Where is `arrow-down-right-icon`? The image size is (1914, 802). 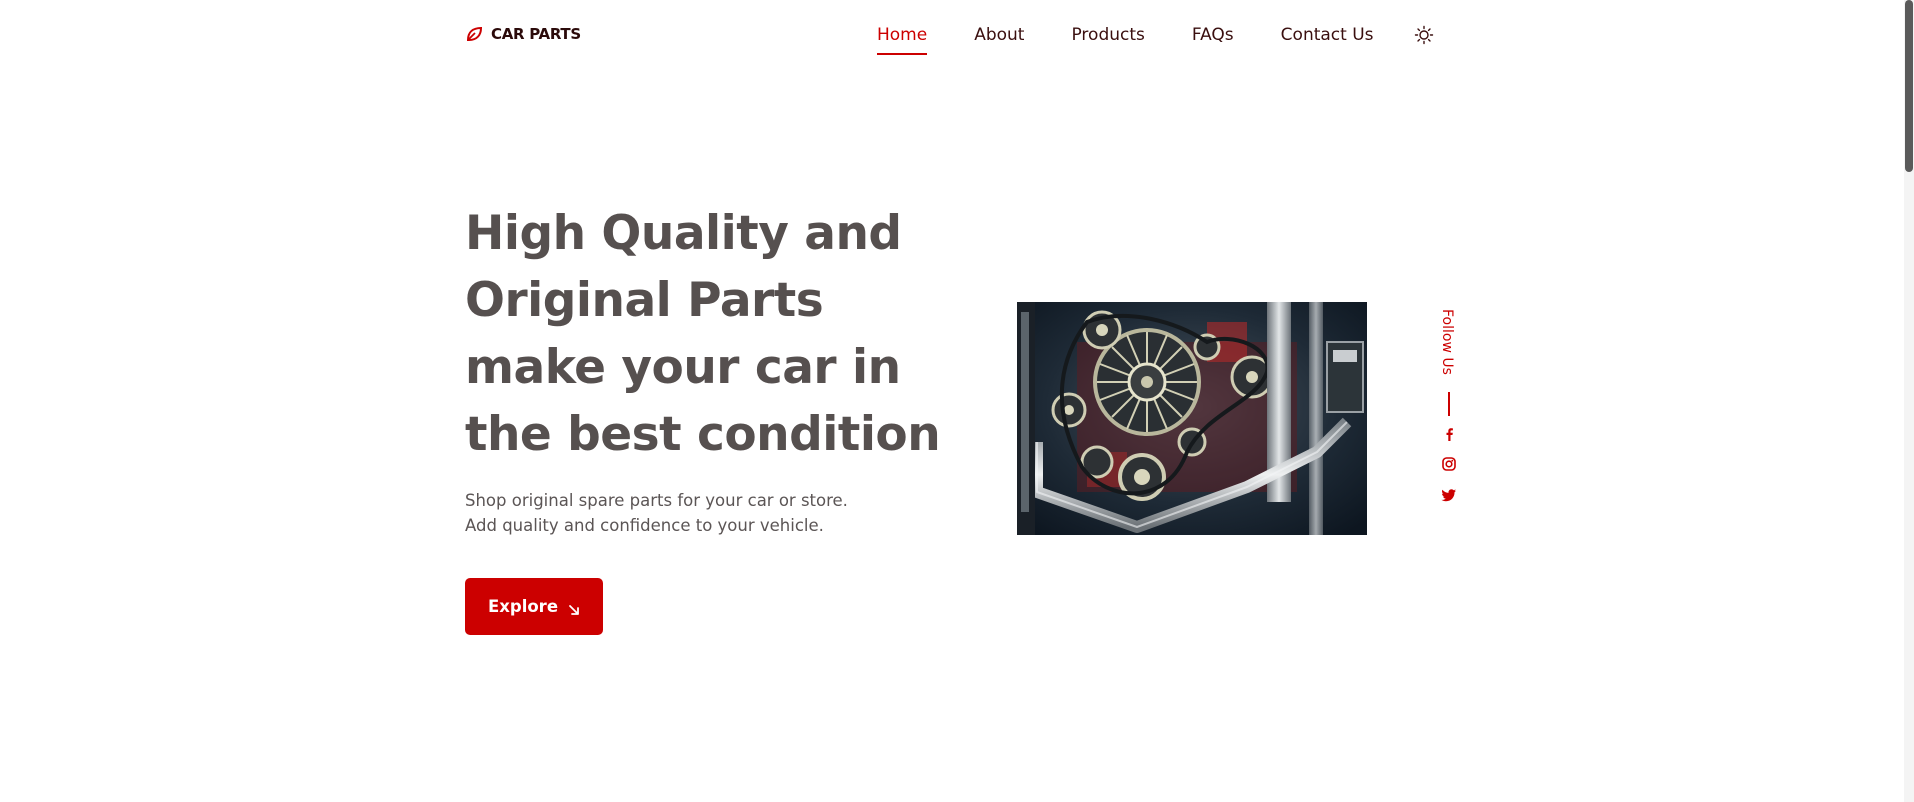
arrow-down-right-icon is located at coordinates (574, 608).